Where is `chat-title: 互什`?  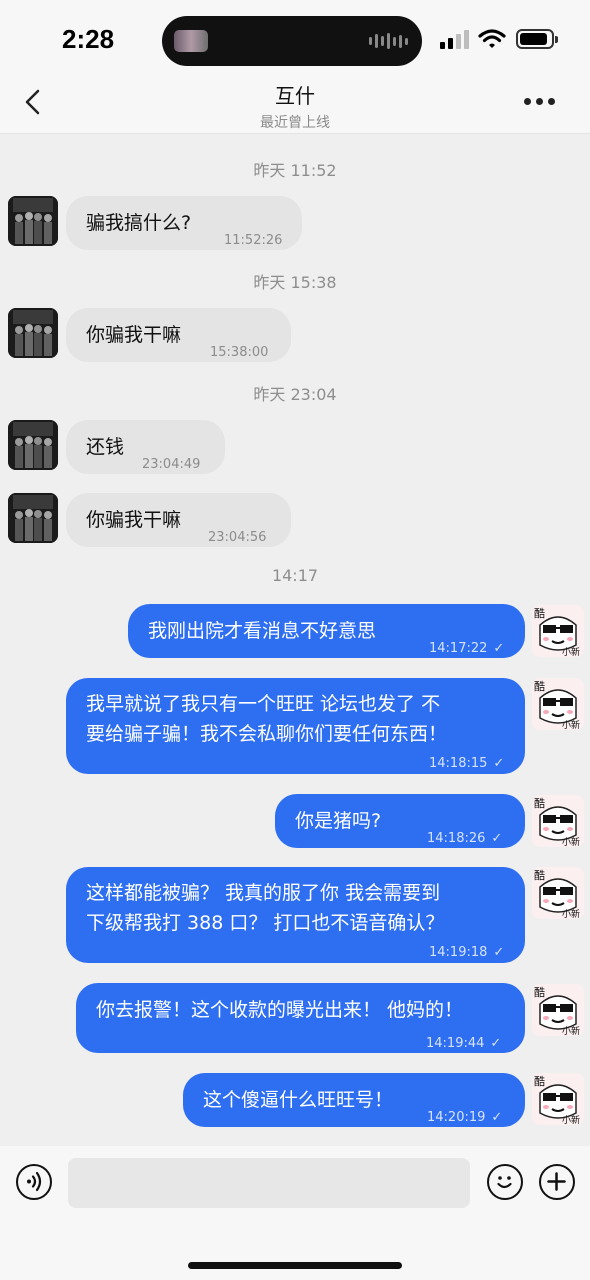 chat-title: 互什 is located at coordinates (295, 96).